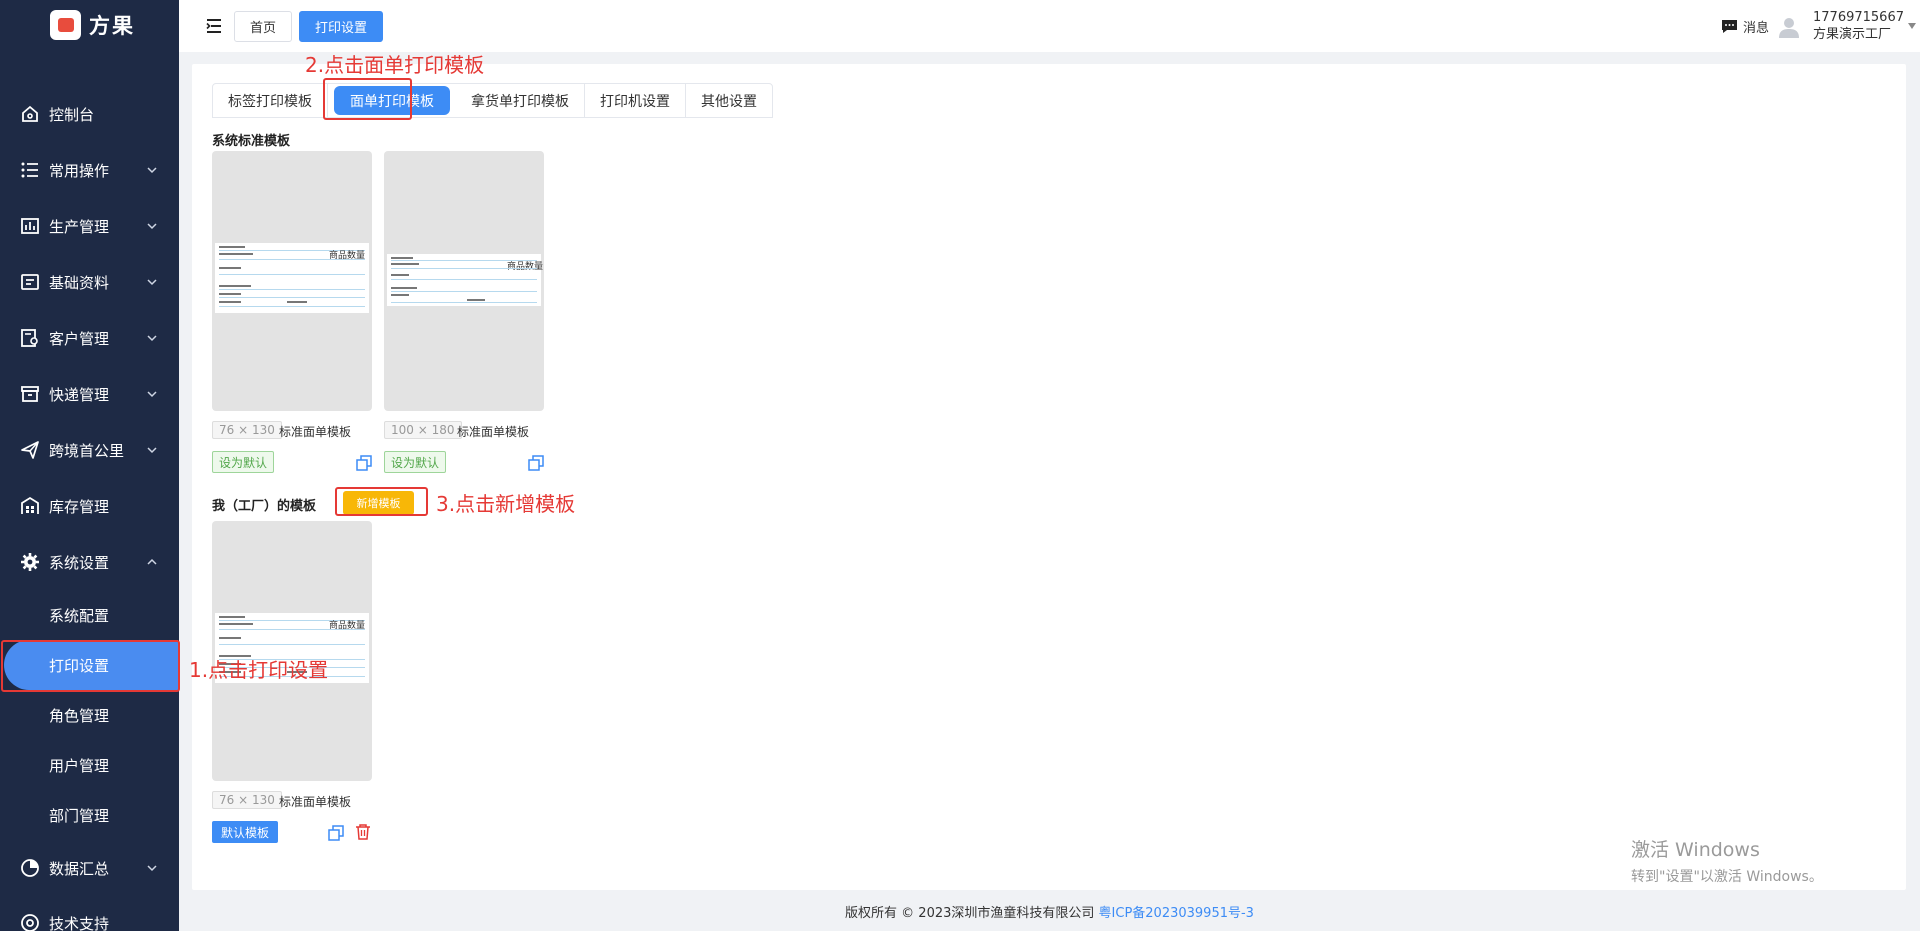  What do you see at coordinates (79, 282) in the screenshot?
I see `sidebar-item-label: 基础资料` at bounding box center [79, 282].